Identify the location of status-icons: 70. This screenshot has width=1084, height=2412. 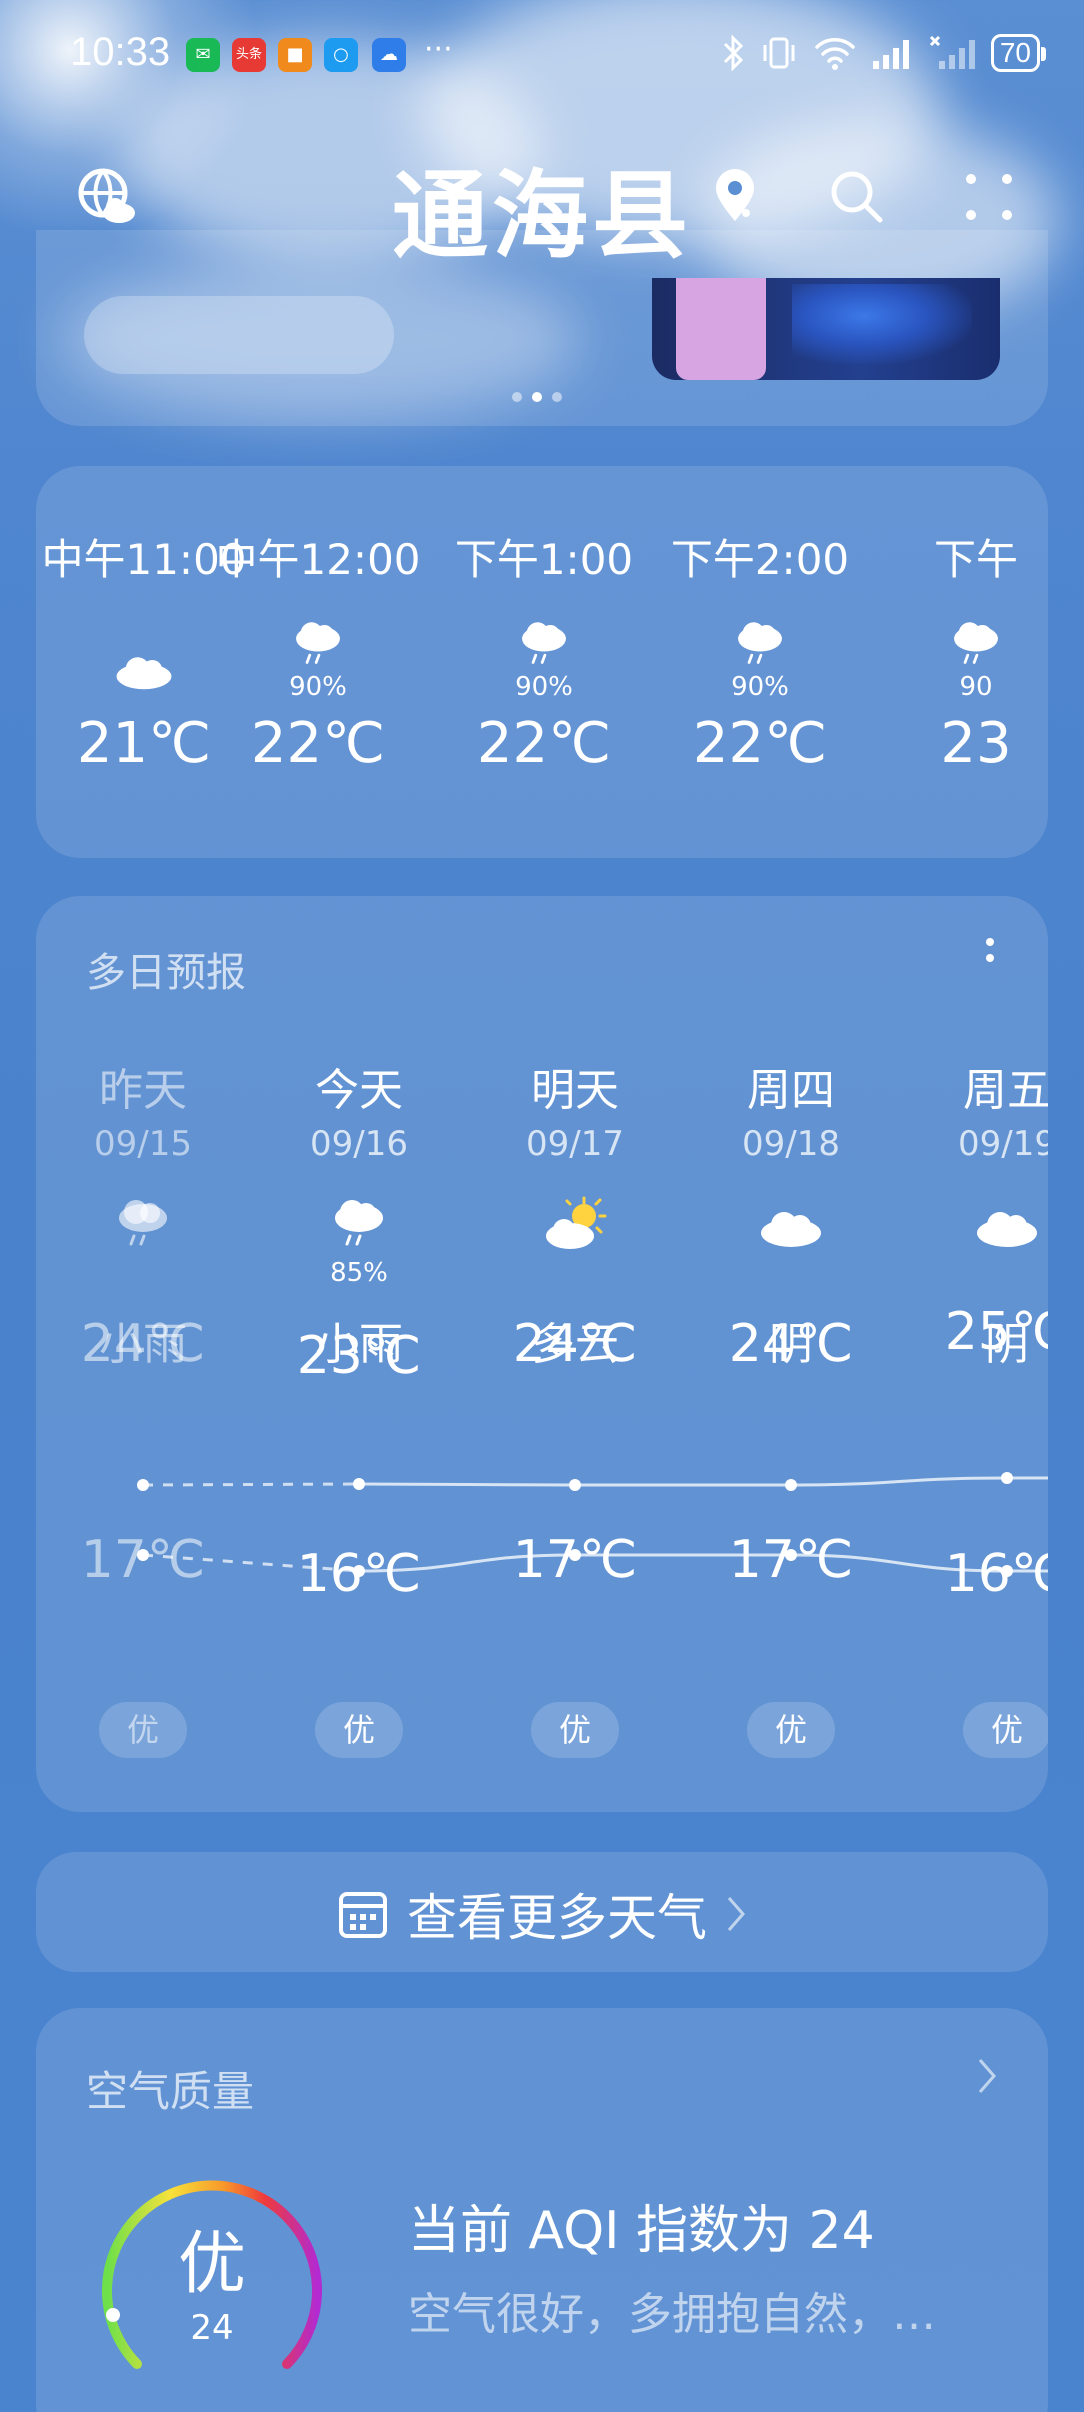
(884, 53).